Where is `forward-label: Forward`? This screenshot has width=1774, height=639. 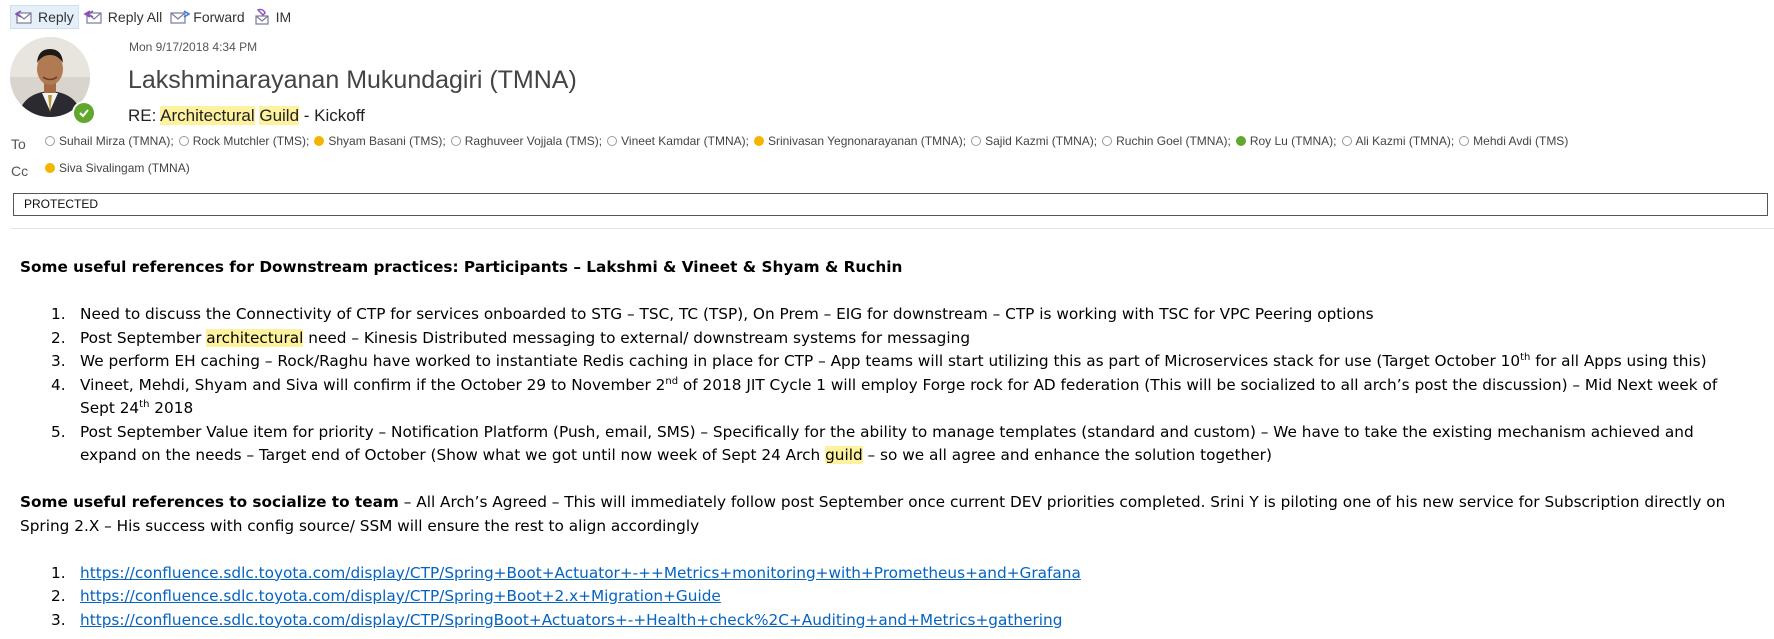
forward-label: Forward is located at coordinates (219, 17).